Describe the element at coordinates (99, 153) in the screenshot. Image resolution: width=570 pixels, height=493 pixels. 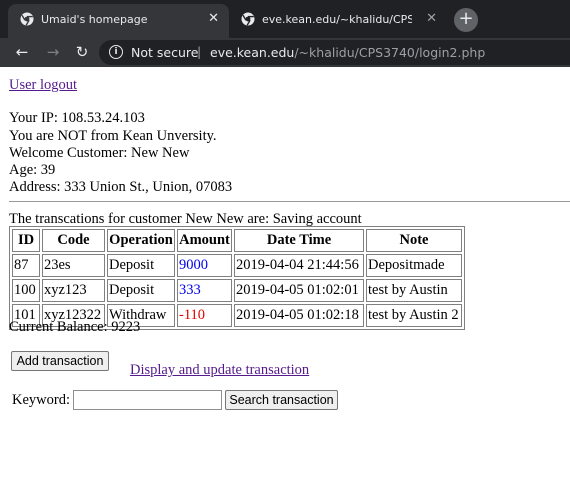
I see `welcome-line: Welcome Customer: New New` at that location.